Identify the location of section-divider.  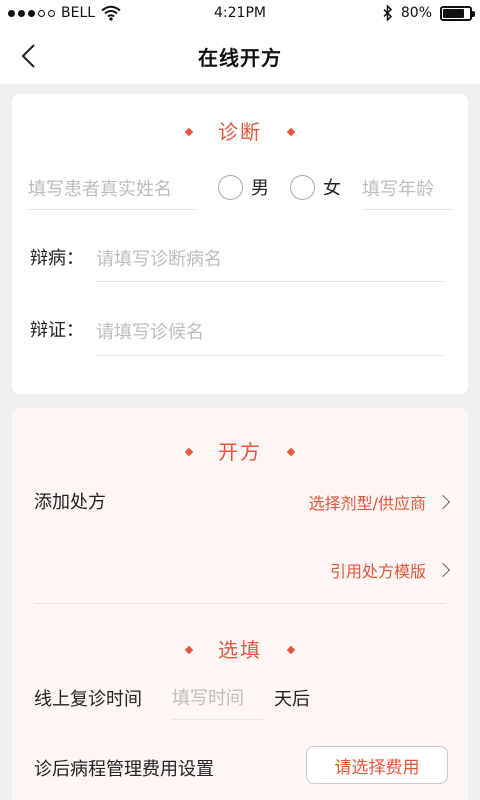
(240, 603).